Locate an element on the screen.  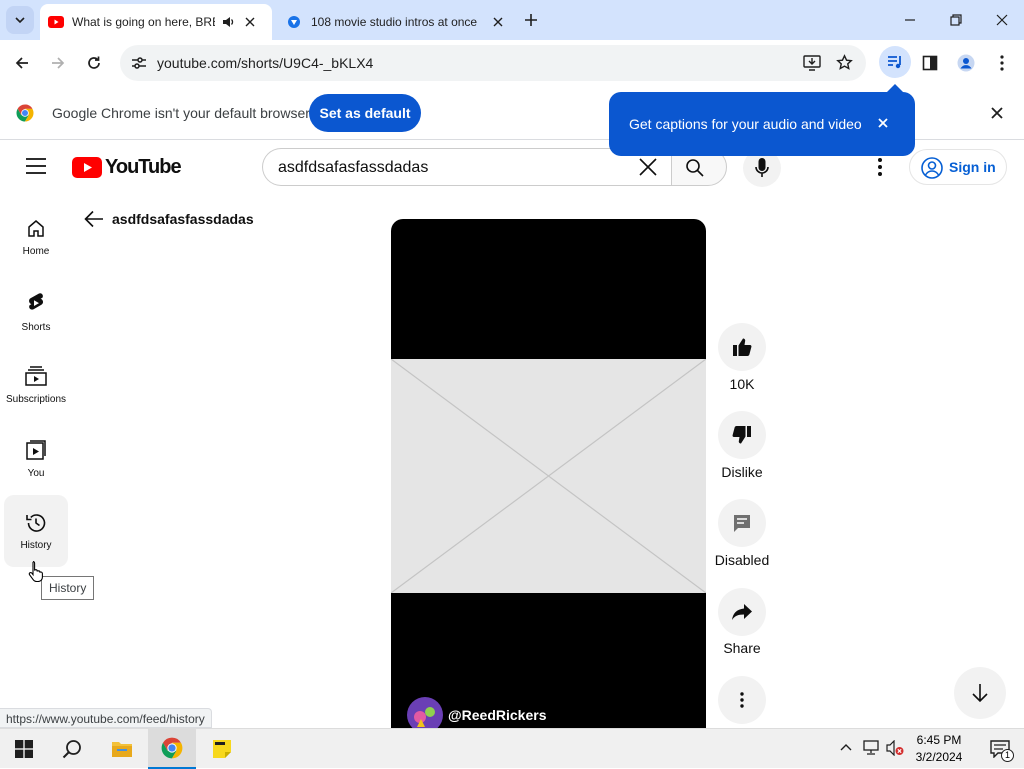
more-vertical-icon is located at coordinates (742, 700).